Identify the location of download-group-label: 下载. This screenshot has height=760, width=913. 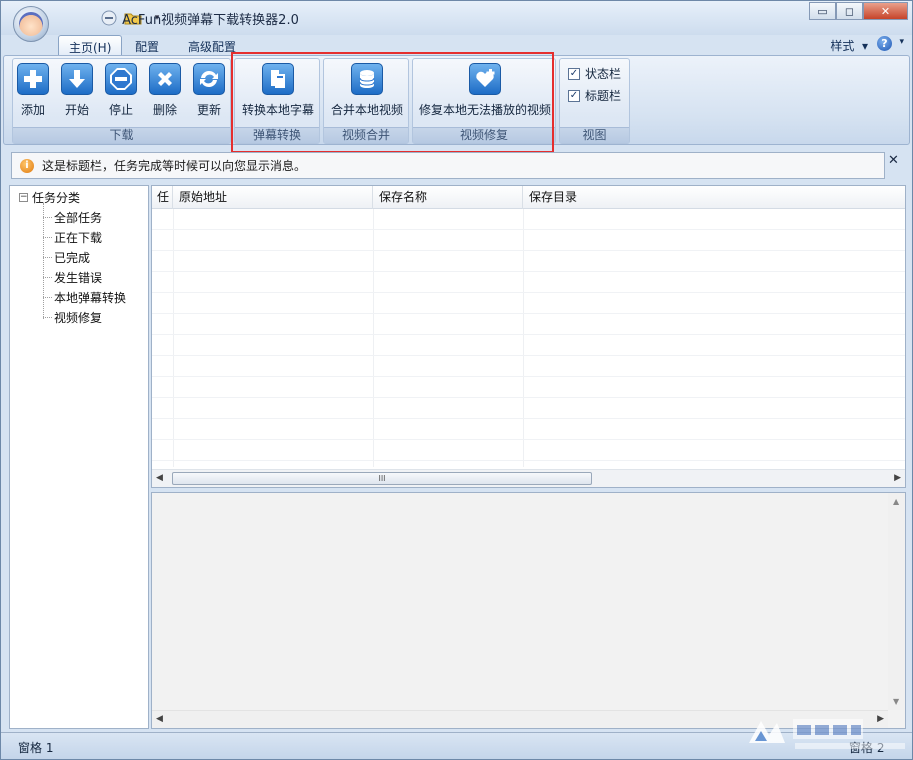
(121, 135).